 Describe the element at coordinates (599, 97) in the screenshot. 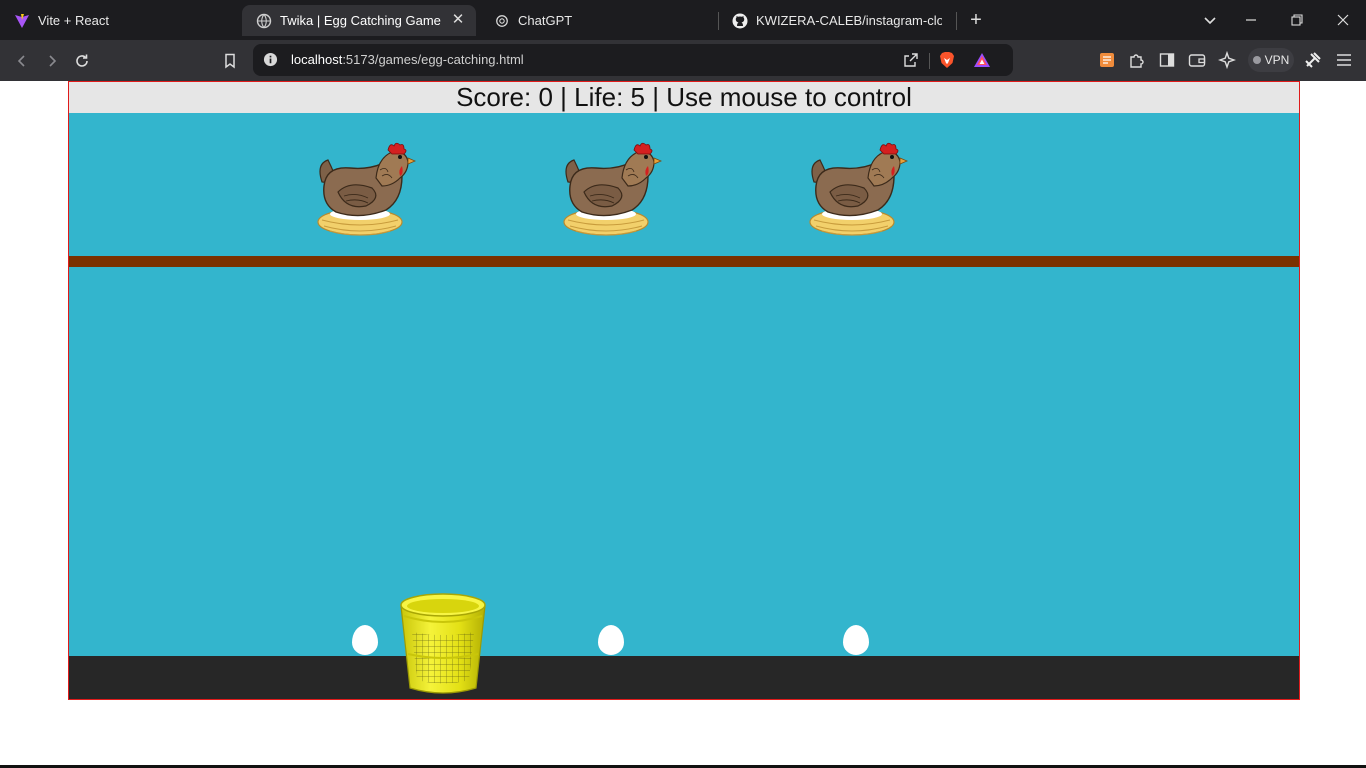

I see `life-label: Life:` at that location.